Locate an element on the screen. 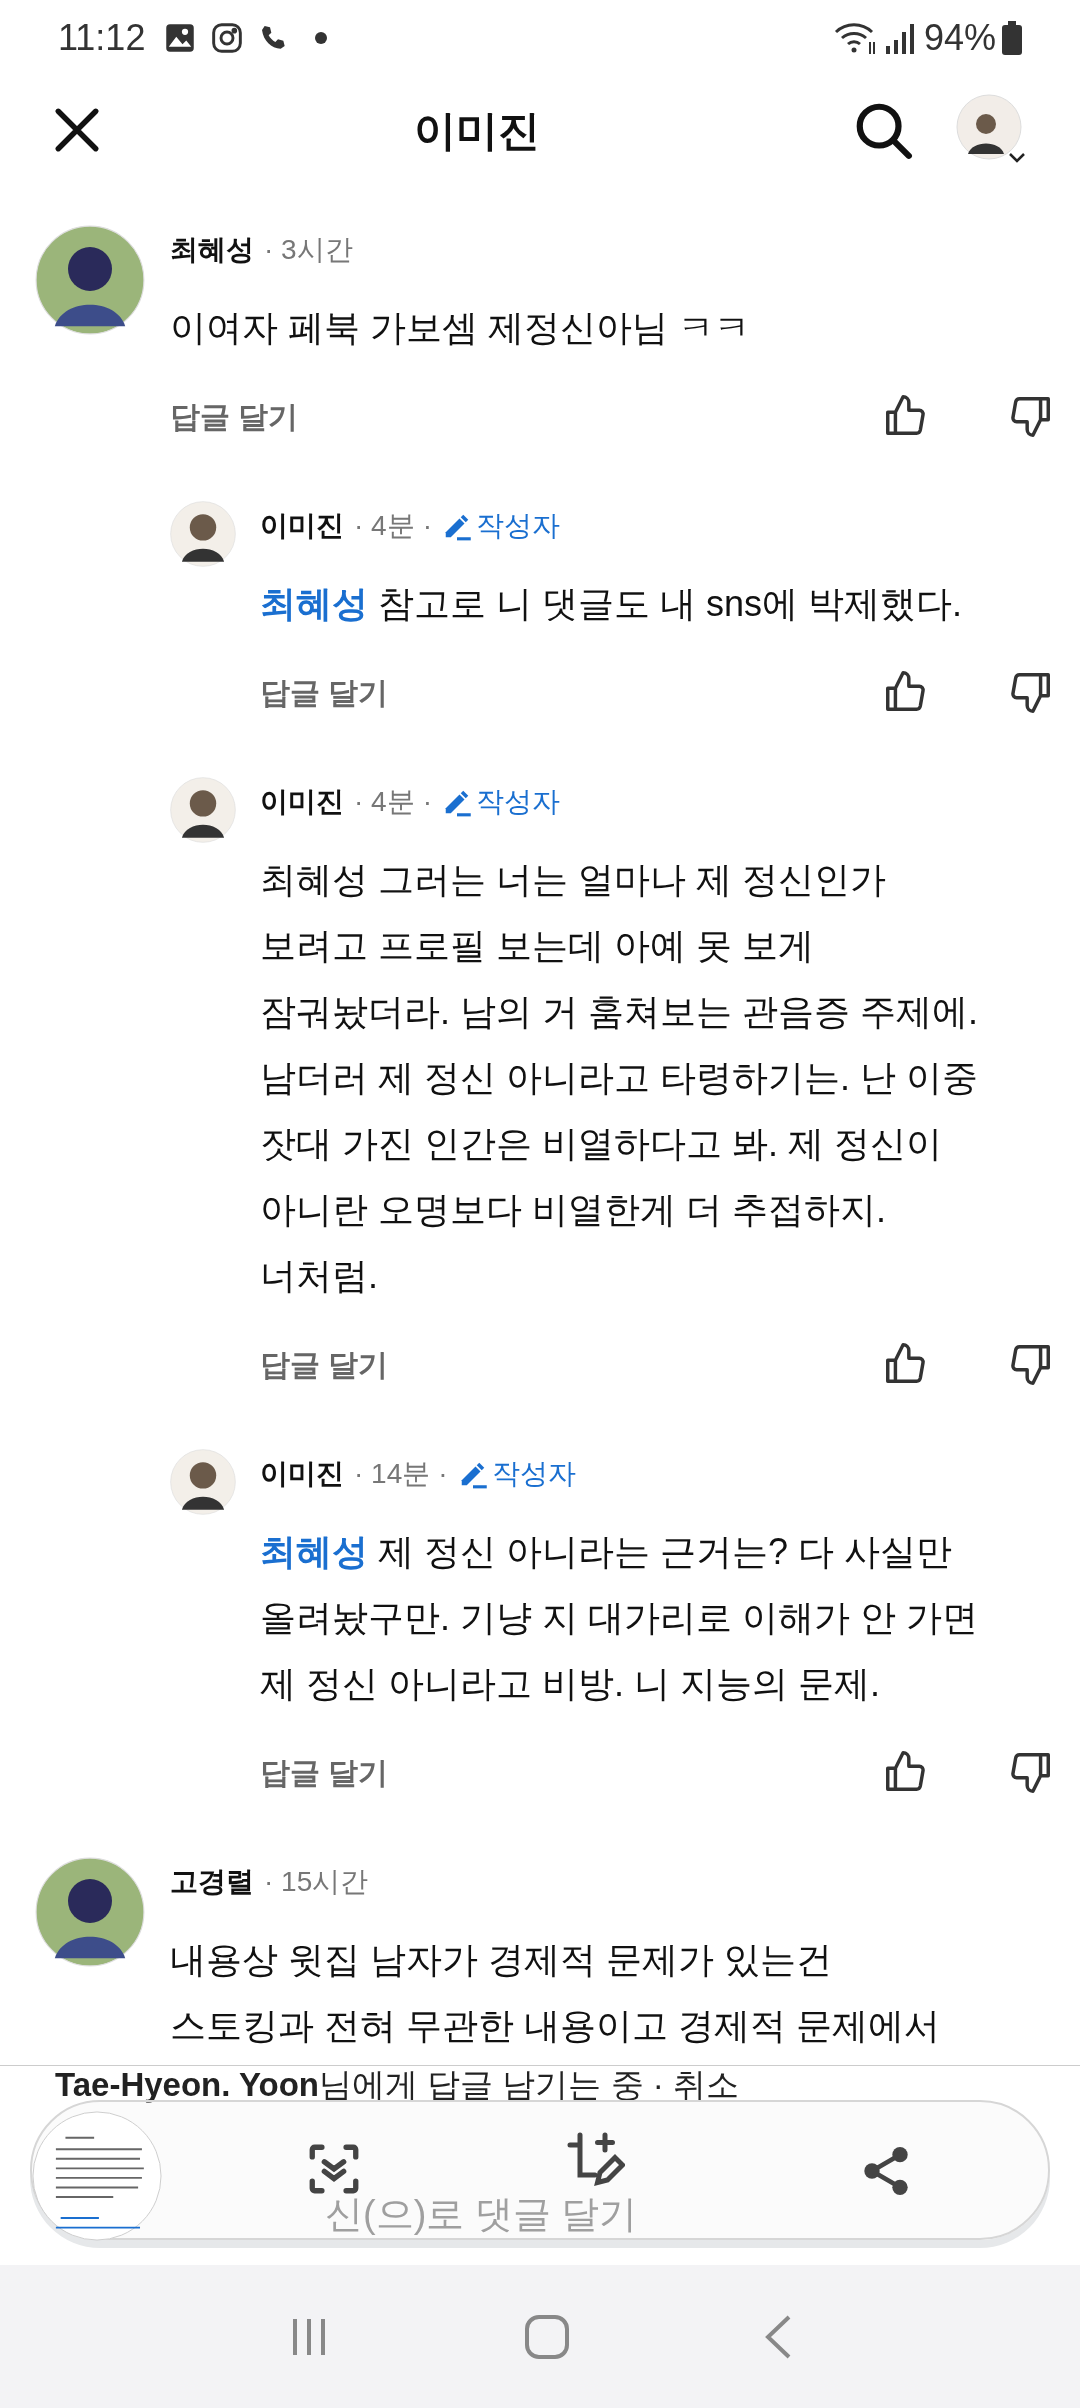  author-name: 최혜성 is located at coordinates (212, 250).